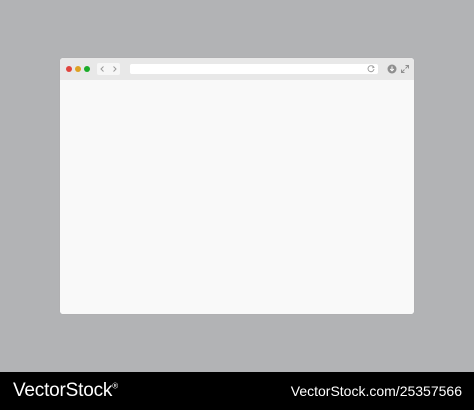 This screenshot has width=474, height=410. I want to click on back-button, so click(102, 69).